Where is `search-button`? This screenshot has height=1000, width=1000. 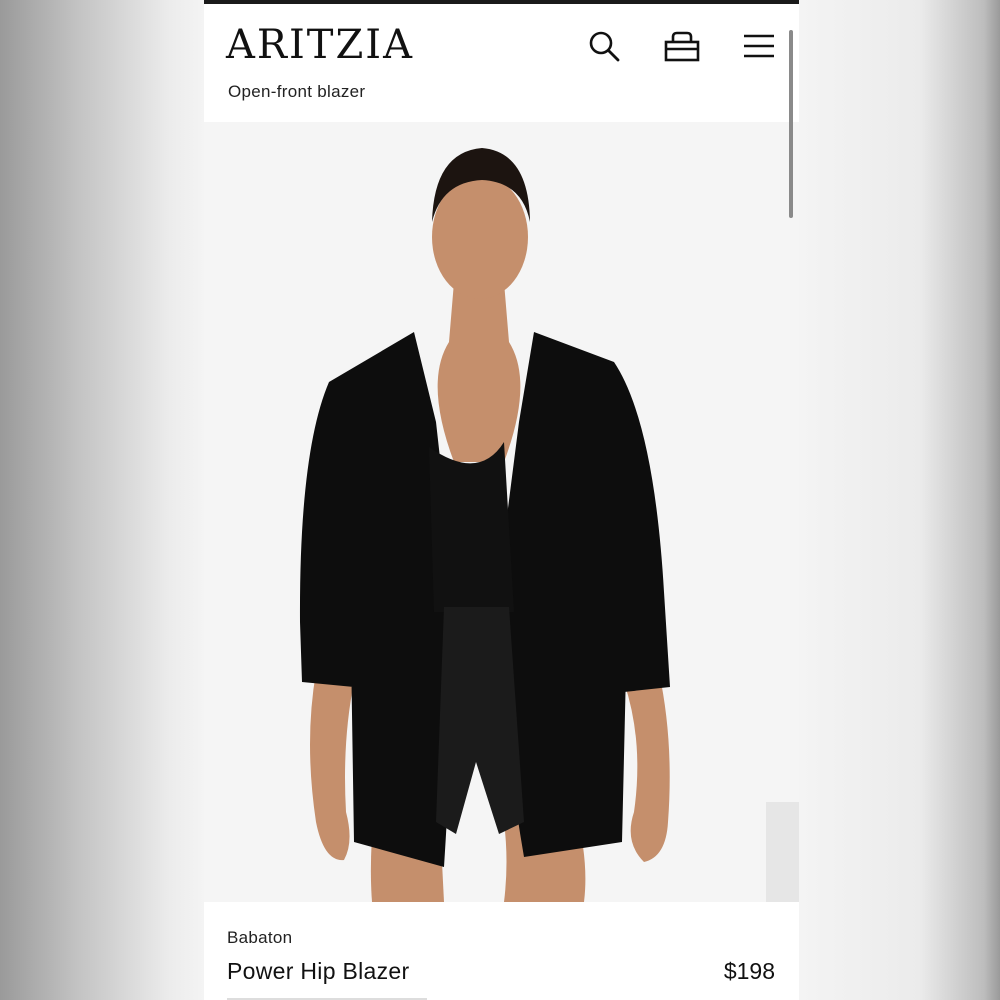
search-button is located at coordinates (604, 46).